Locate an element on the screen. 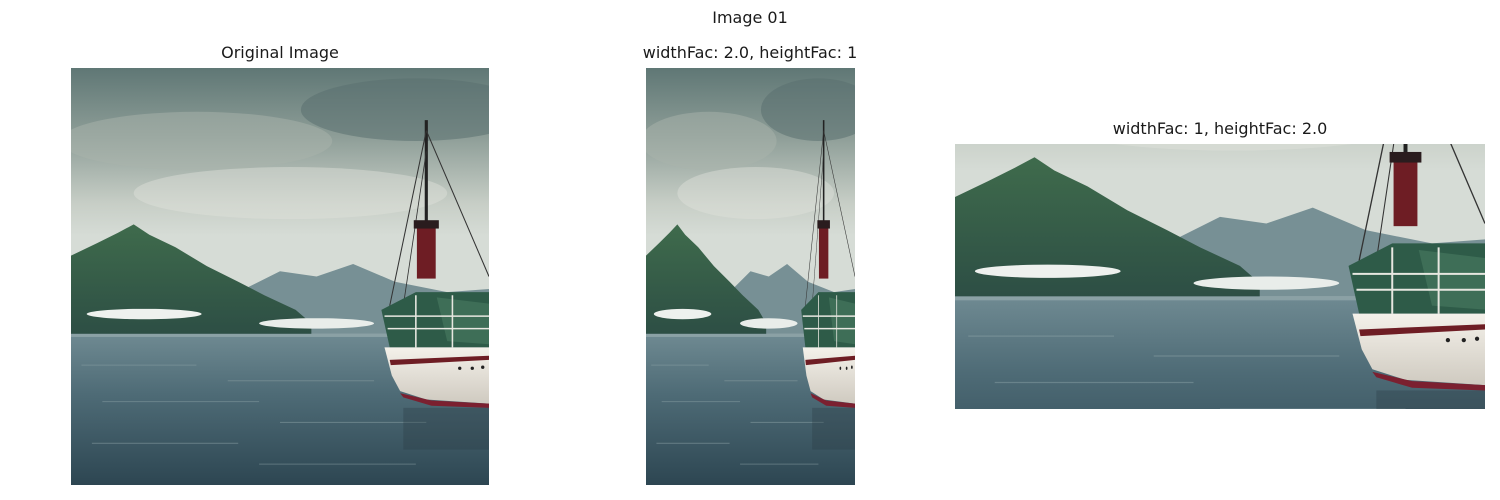  panel-title-height-factor: widthFac: 1, heightFac: 2.0 is located at coordinates (1220, 128).